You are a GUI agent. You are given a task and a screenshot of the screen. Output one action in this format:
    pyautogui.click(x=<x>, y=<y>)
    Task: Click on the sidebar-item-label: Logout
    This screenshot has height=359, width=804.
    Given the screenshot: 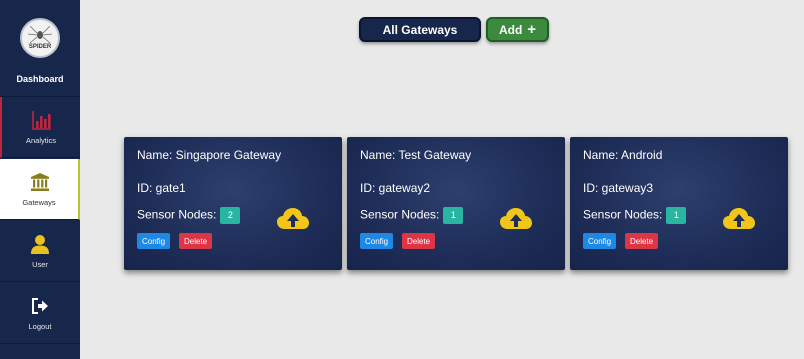 What is the action you would take?
    pyautogui.click(x=40, y=326)
    